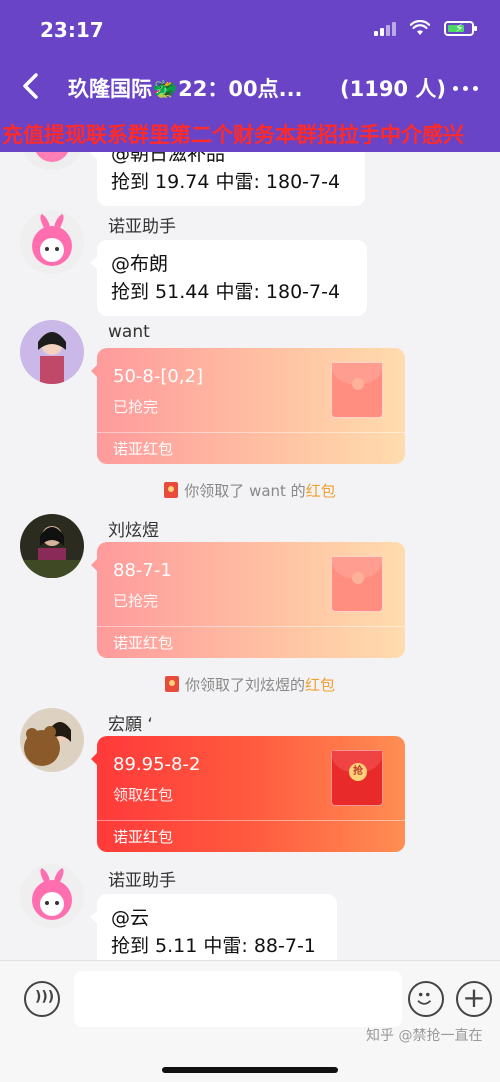  Describe the element at coordinates (251, 600) in the screenshot. I see `red-packet-card: 88-7-1 已抢完 诺亚红包` at that location.